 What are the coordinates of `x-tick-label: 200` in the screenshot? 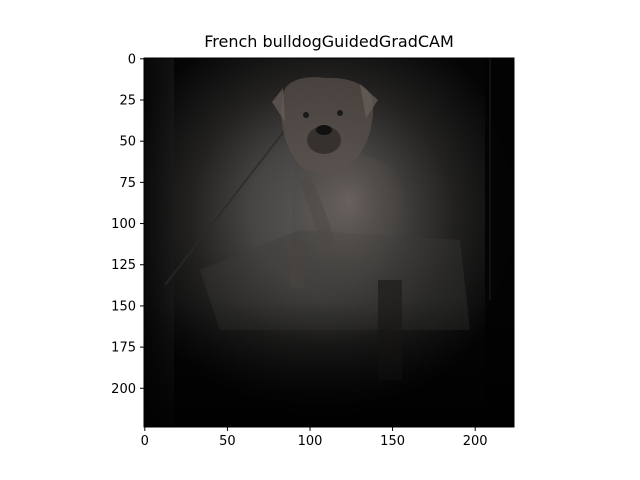 It's located at (475, 441).